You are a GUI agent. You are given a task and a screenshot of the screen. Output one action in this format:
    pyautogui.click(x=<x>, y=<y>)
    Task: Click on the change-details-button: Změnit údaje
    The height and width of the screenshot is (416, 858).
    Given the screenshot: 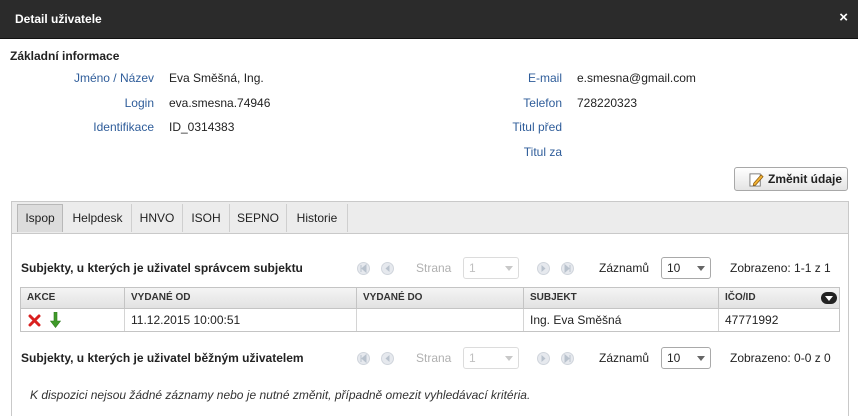 What is the action you would take?
    pyautogui.click(x=791, y=179)
    